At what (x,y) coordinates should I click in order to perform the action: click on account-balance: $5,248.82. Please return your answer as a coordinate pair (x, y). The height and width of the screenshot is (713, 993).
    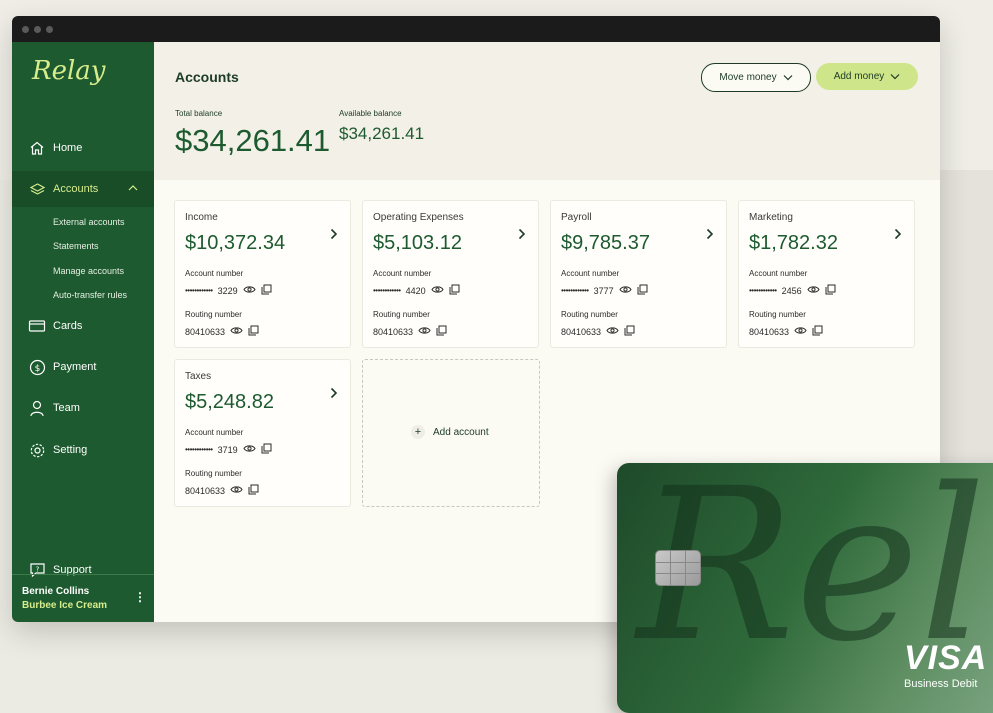
    Looking at the image, I should click on (229, 402).